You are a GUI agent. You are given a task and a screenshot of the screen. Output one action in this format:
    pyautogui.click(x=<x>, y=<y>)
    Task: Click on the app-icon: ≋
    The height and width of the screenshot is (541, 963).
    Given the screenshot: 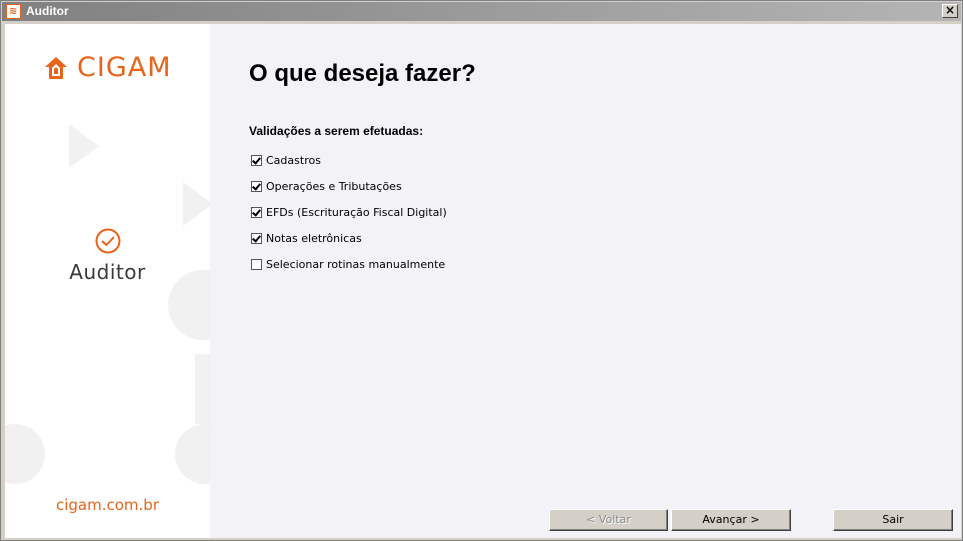 What is the action you would take?
    pyautogui.click(x=13, y=11)
    